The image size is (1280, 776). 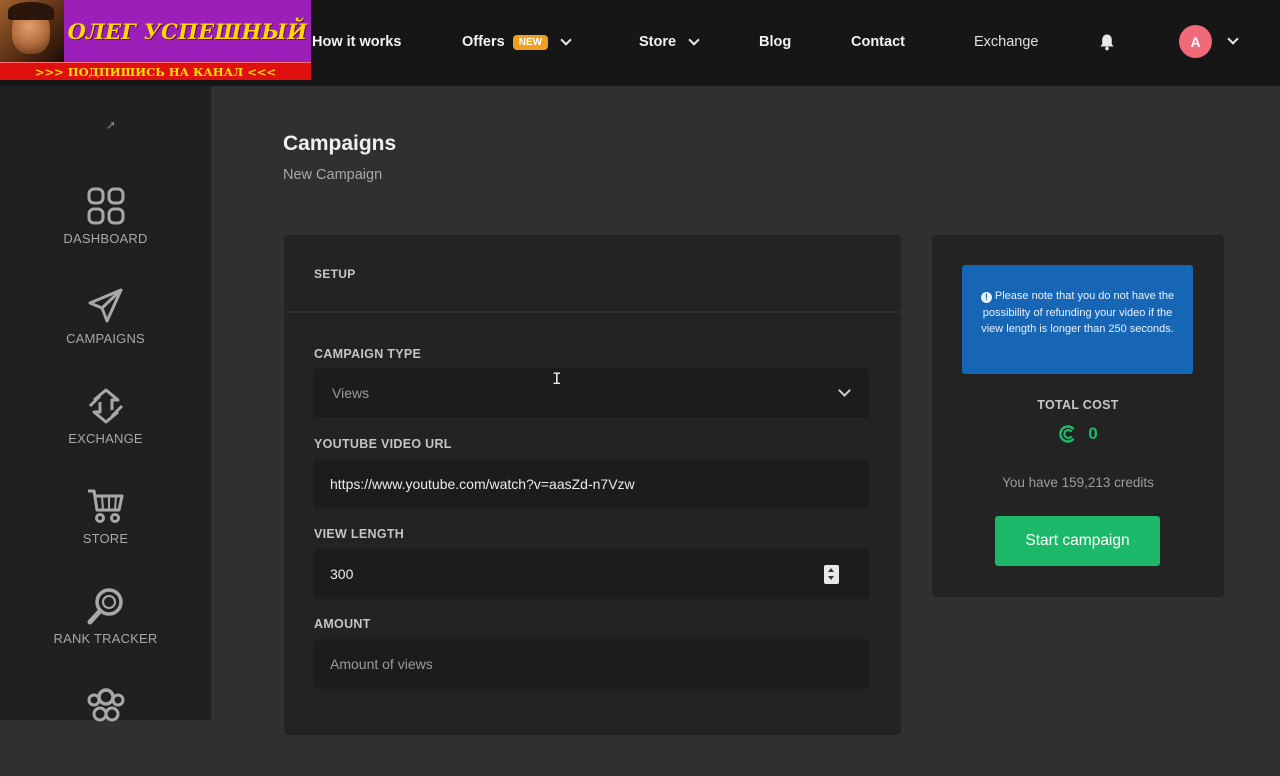 I want to click on nav-offers-label: Offers, so click(x=483, y=42).